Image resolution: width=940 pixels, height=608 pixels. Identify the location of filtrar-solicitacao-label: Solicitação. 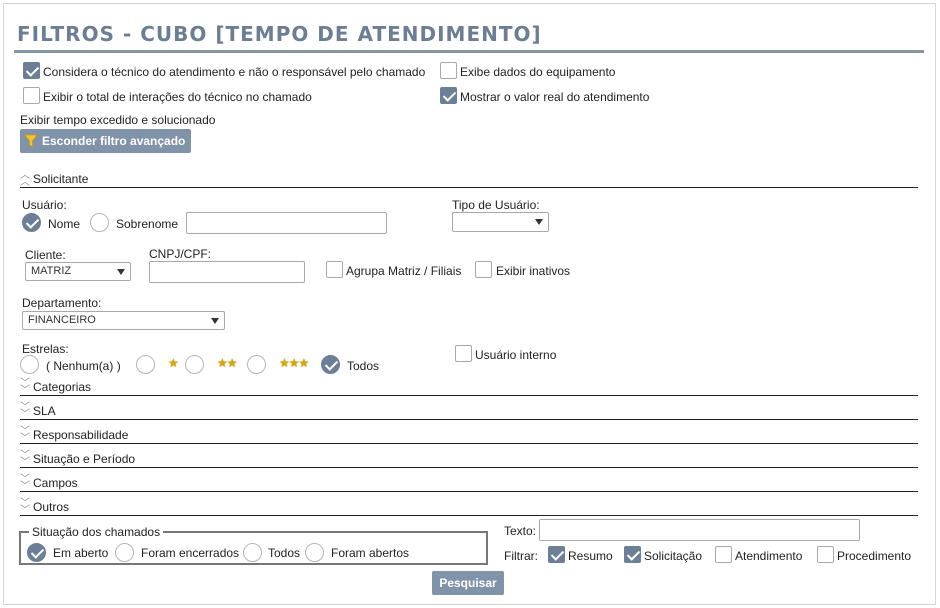
(673, 556).